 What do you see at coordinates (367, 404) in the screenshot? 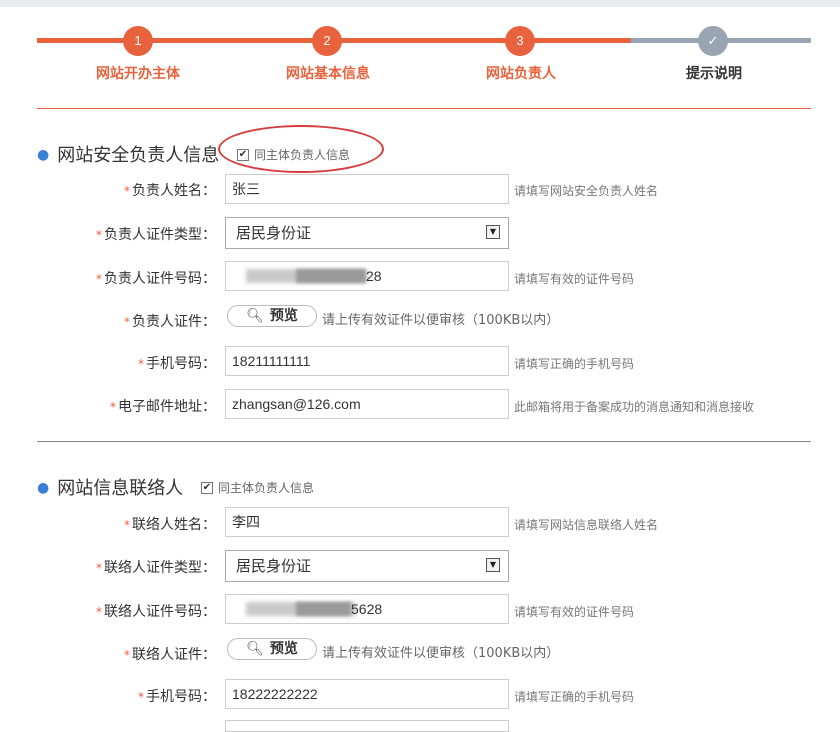
I see `security-email-input: zhangsan@126.com` at bounding box center [367, 404].